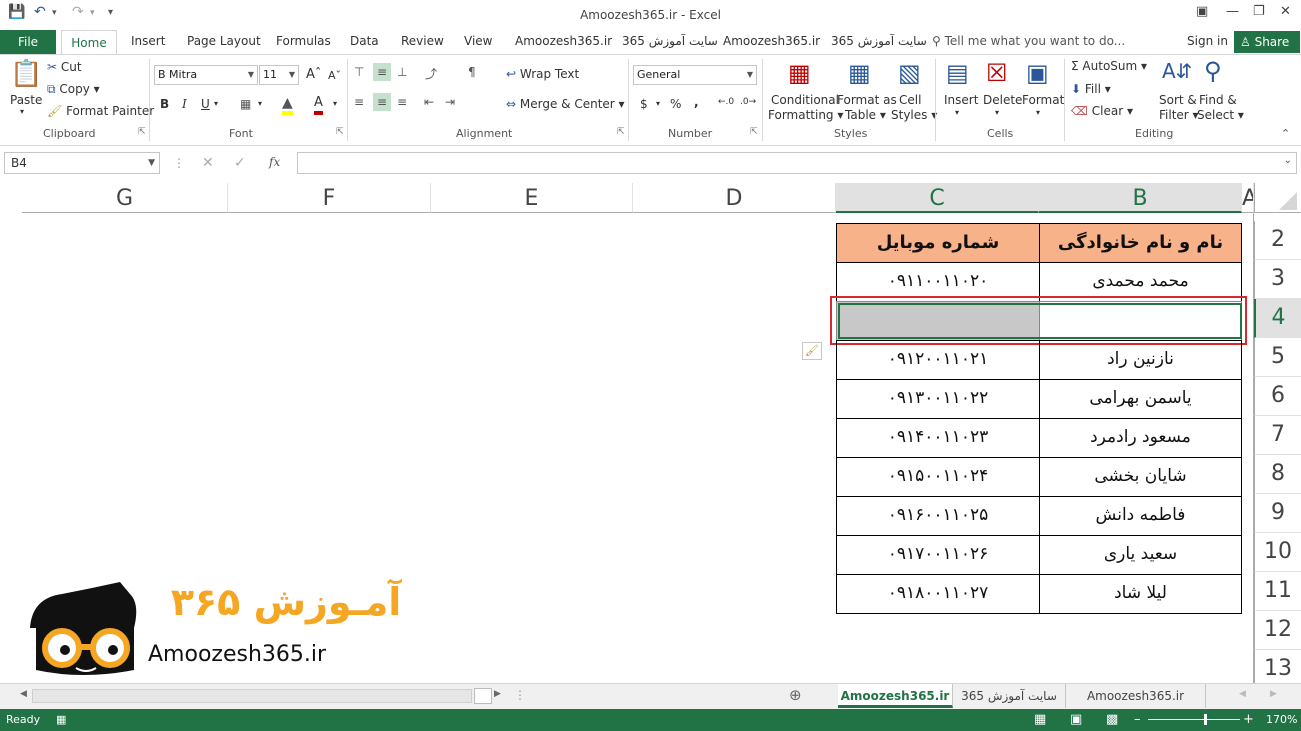 This screenshot has height=731, width=1301. What do you see at coordinates (938, 399) in the screenshot?
I see `table-cell-phone: ۰۹۱۳۰۰۱۱۰۲۲` at bounding box center [938, 399].